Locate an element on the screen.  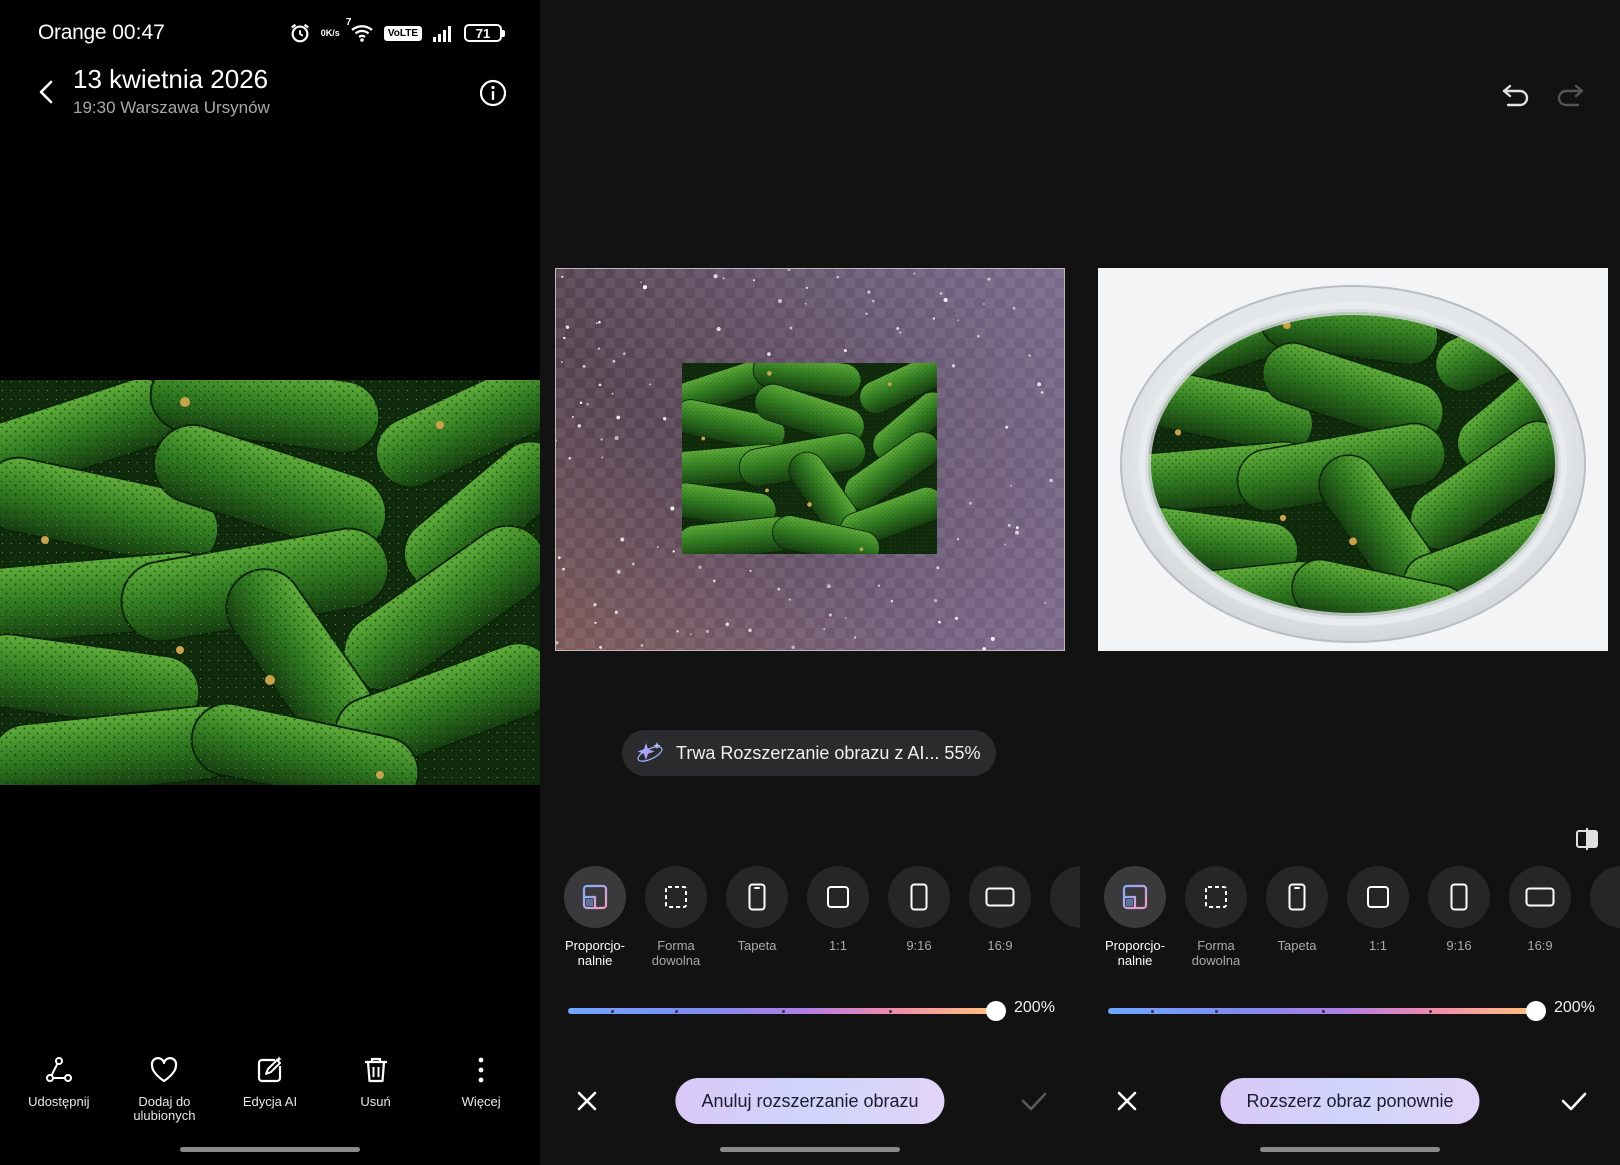
volte-badge: VoLTE is located at coordinates (402, 33).